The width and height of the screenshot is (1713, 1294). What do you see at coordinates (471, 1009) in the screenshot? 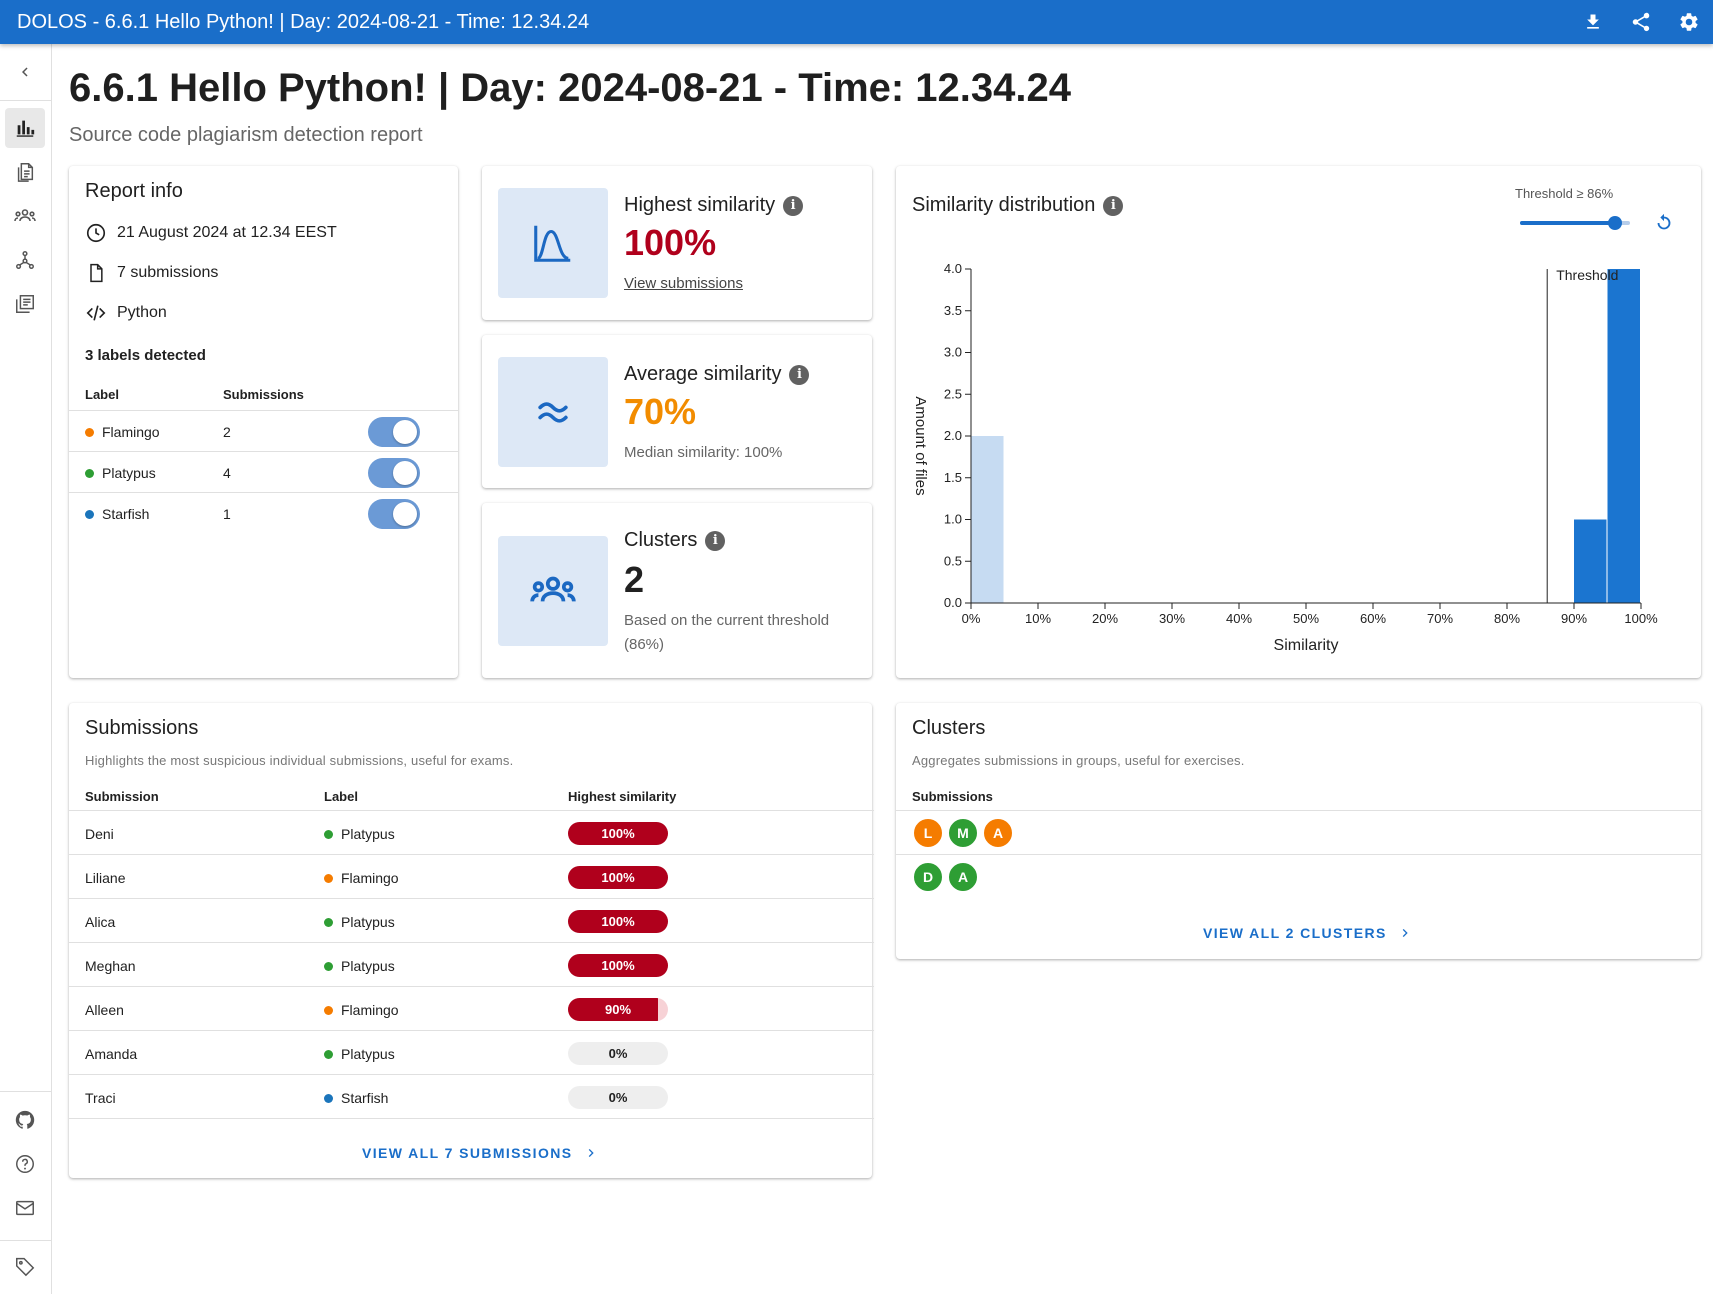
I see `table-row: Alleen Flamingo 90%` at bounding box center [471, 1009].